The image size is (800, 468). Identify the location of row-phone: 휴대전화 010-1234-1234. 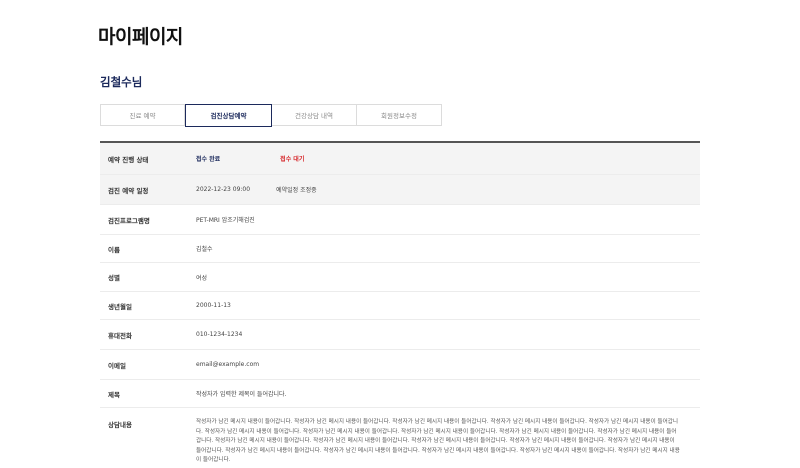
(400, 335).